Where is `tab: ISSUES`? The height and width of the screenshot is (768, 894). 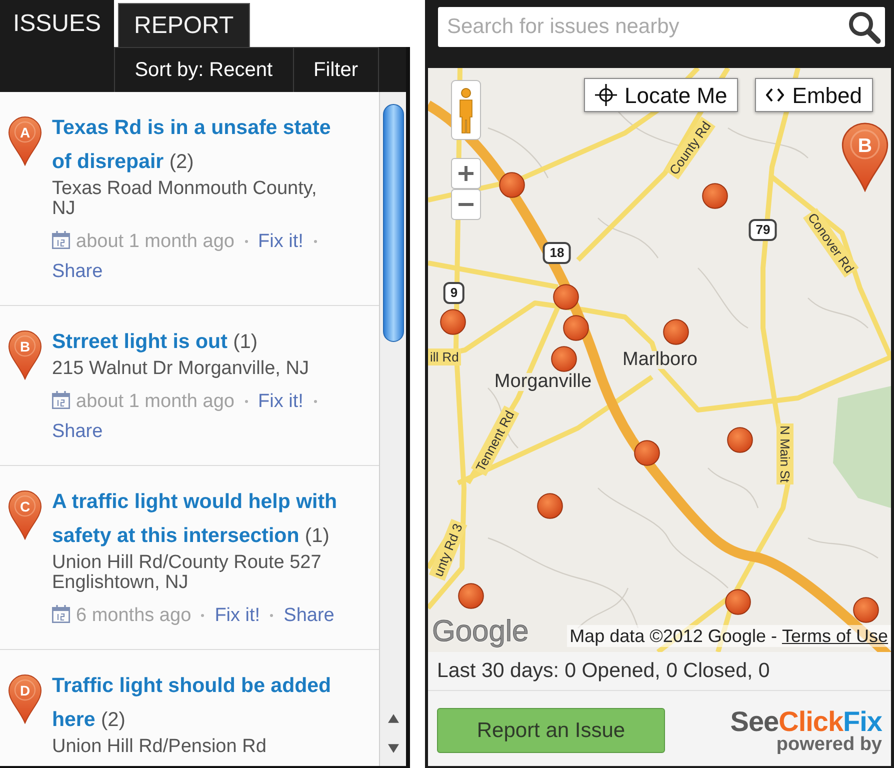 tab: ISSUES is located at coordinates (57, 23).